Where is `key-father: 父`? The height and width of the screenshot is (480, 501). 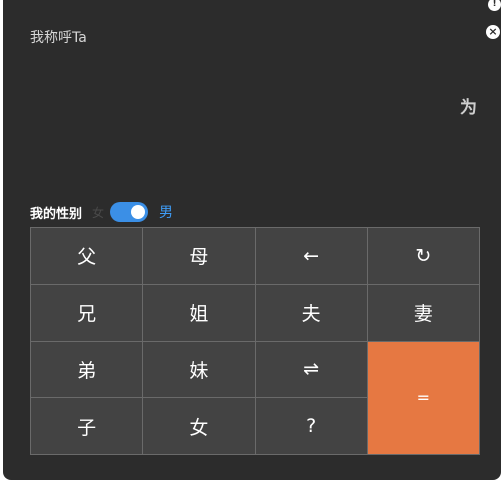
key-father: 父 is located at coordinates (87, 256).